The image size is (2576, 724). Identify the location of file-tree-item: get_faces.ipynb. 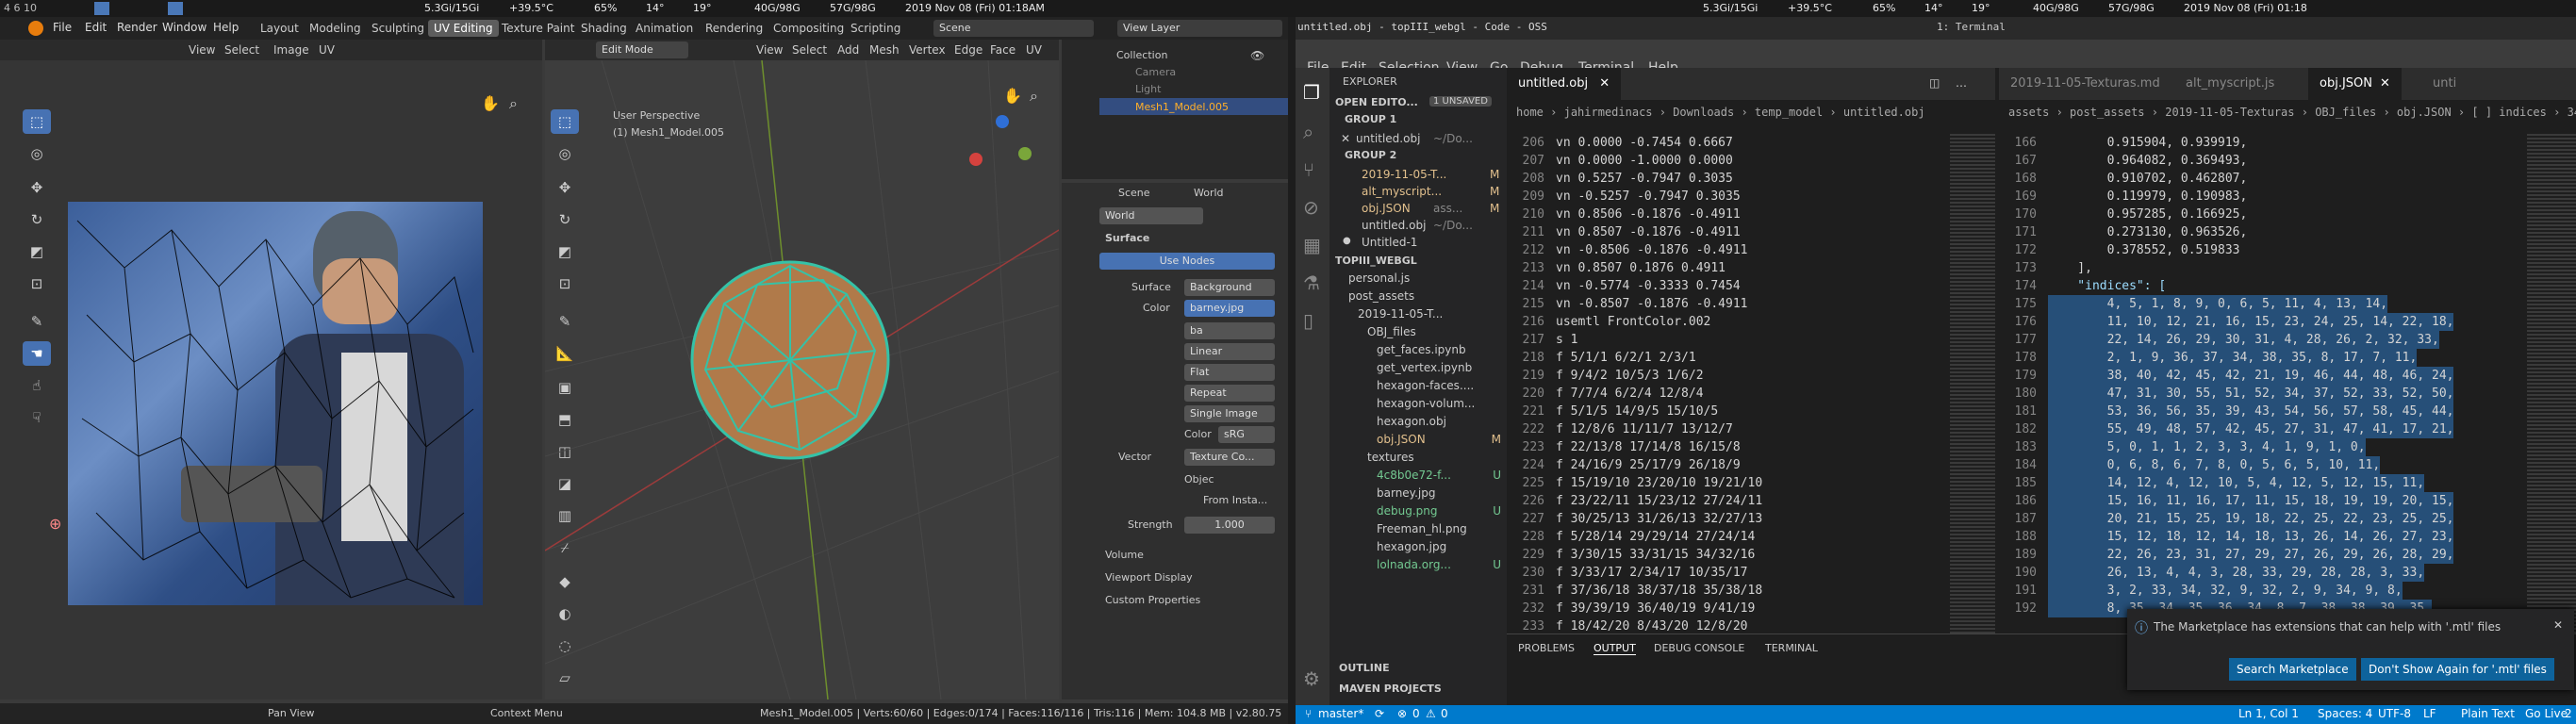
(1442, 349).